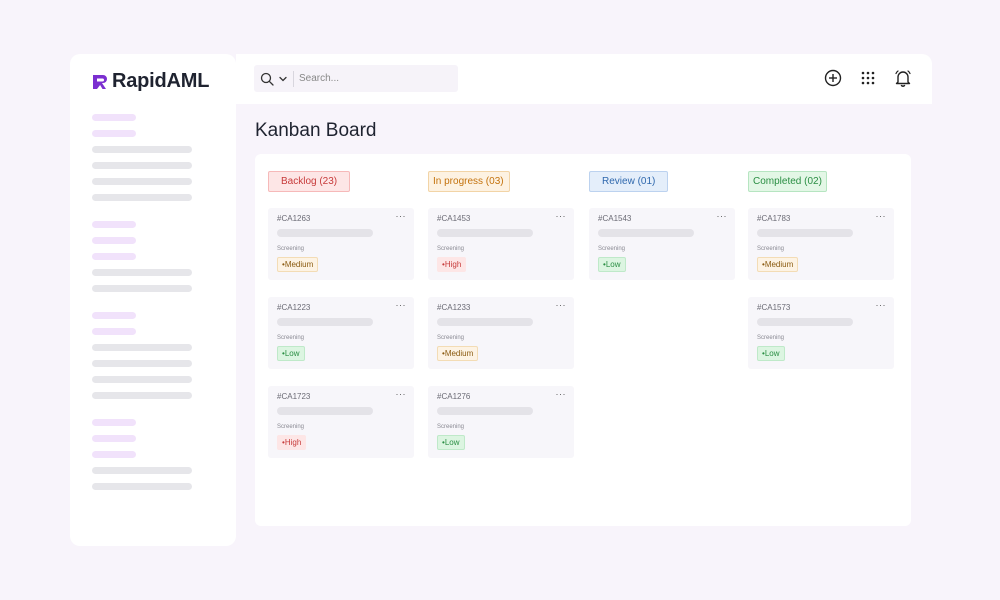 This screenshot has height=600, width=1000. I want to click on card-id: #CA1233, so click(454, 307).